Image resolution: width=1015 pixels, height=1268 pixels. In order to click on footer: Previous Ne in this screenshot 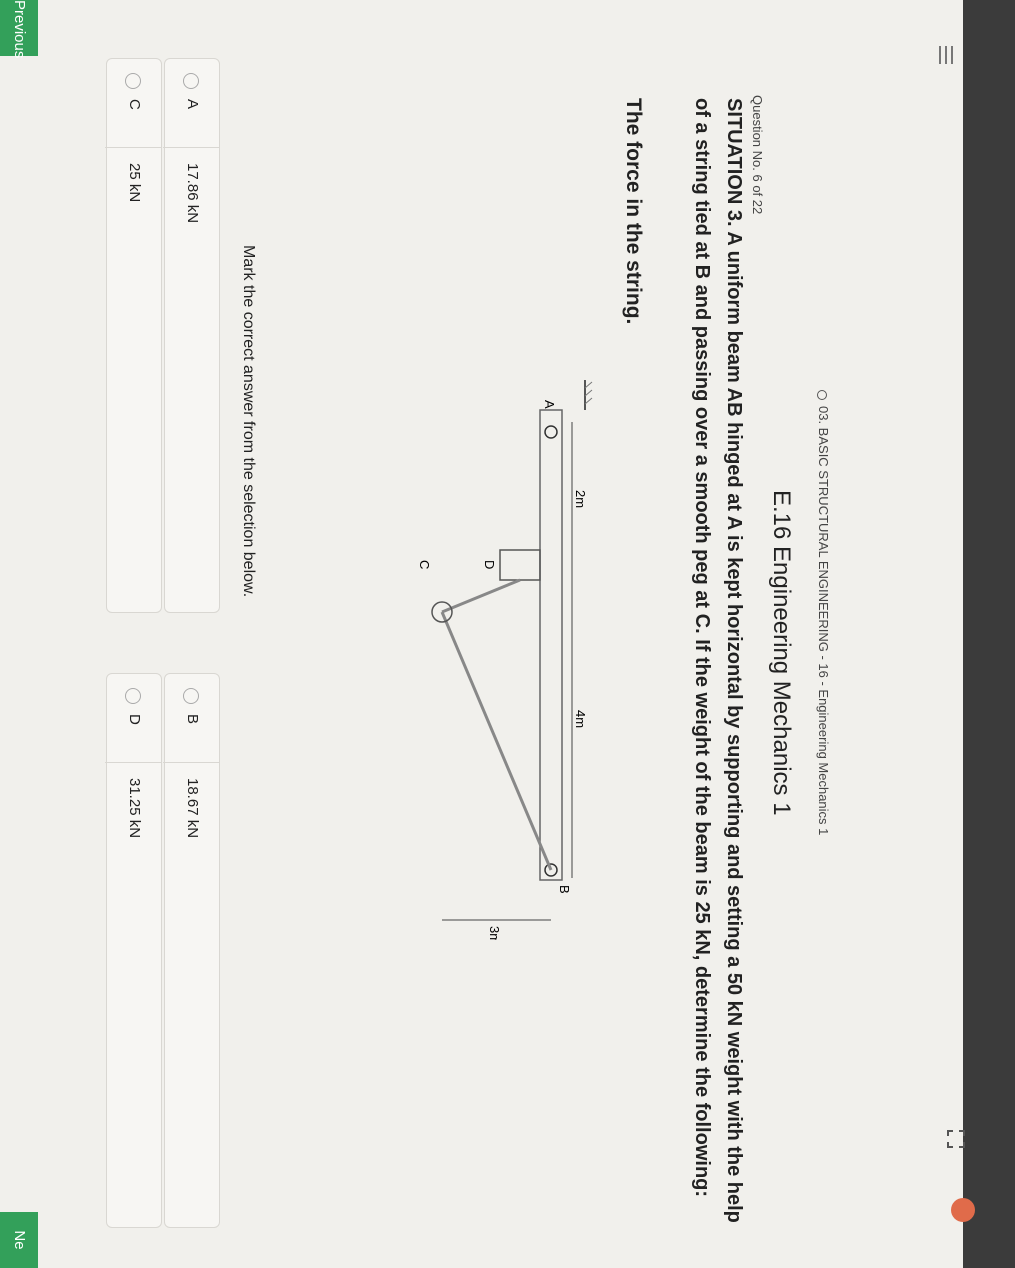, I will do `click(19, 634)`.